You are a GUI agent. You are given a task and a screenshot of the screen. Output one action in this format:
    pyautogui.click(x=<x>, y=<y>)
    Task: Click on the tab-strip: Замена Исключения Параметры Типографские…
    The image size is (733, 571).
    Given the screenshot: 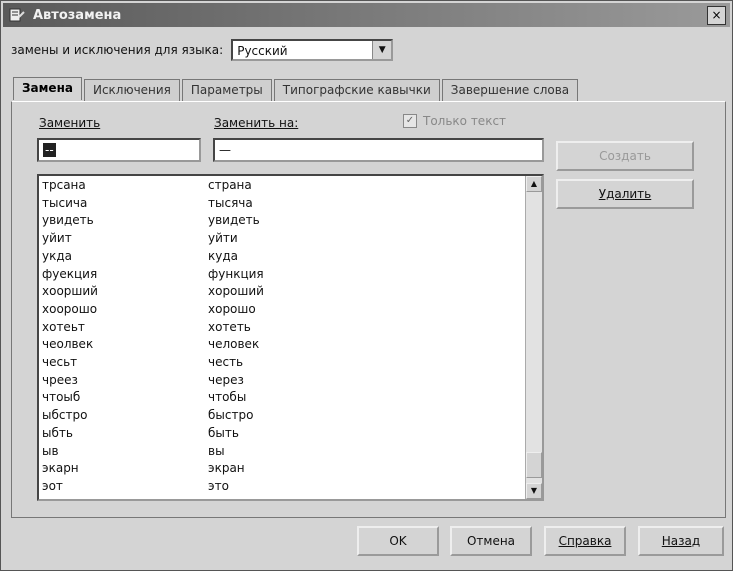 What is the action you would take?
    pyautogui.click(x=296, y=89)
    